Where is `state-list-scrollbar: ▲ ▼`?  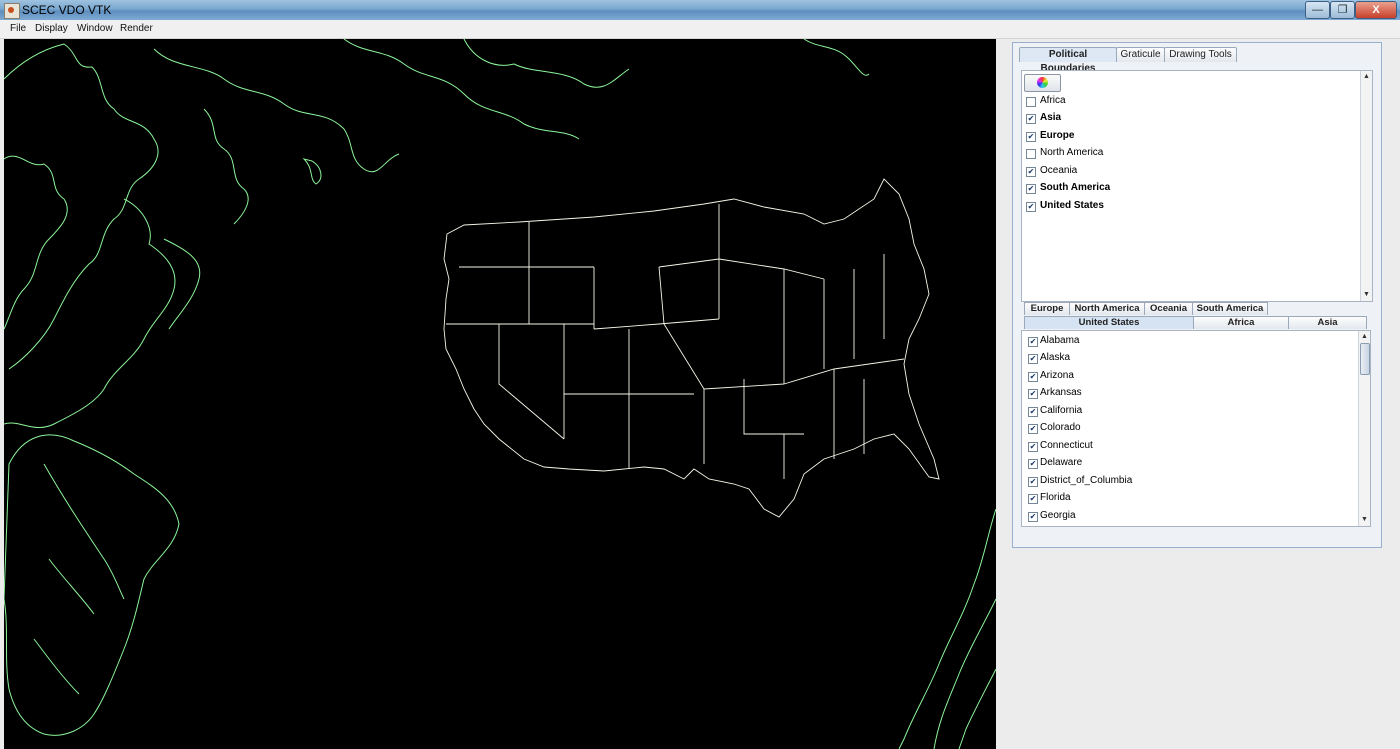
state-list-scrollbar: ▲ ▼ is located at coordinates (1364, 428).